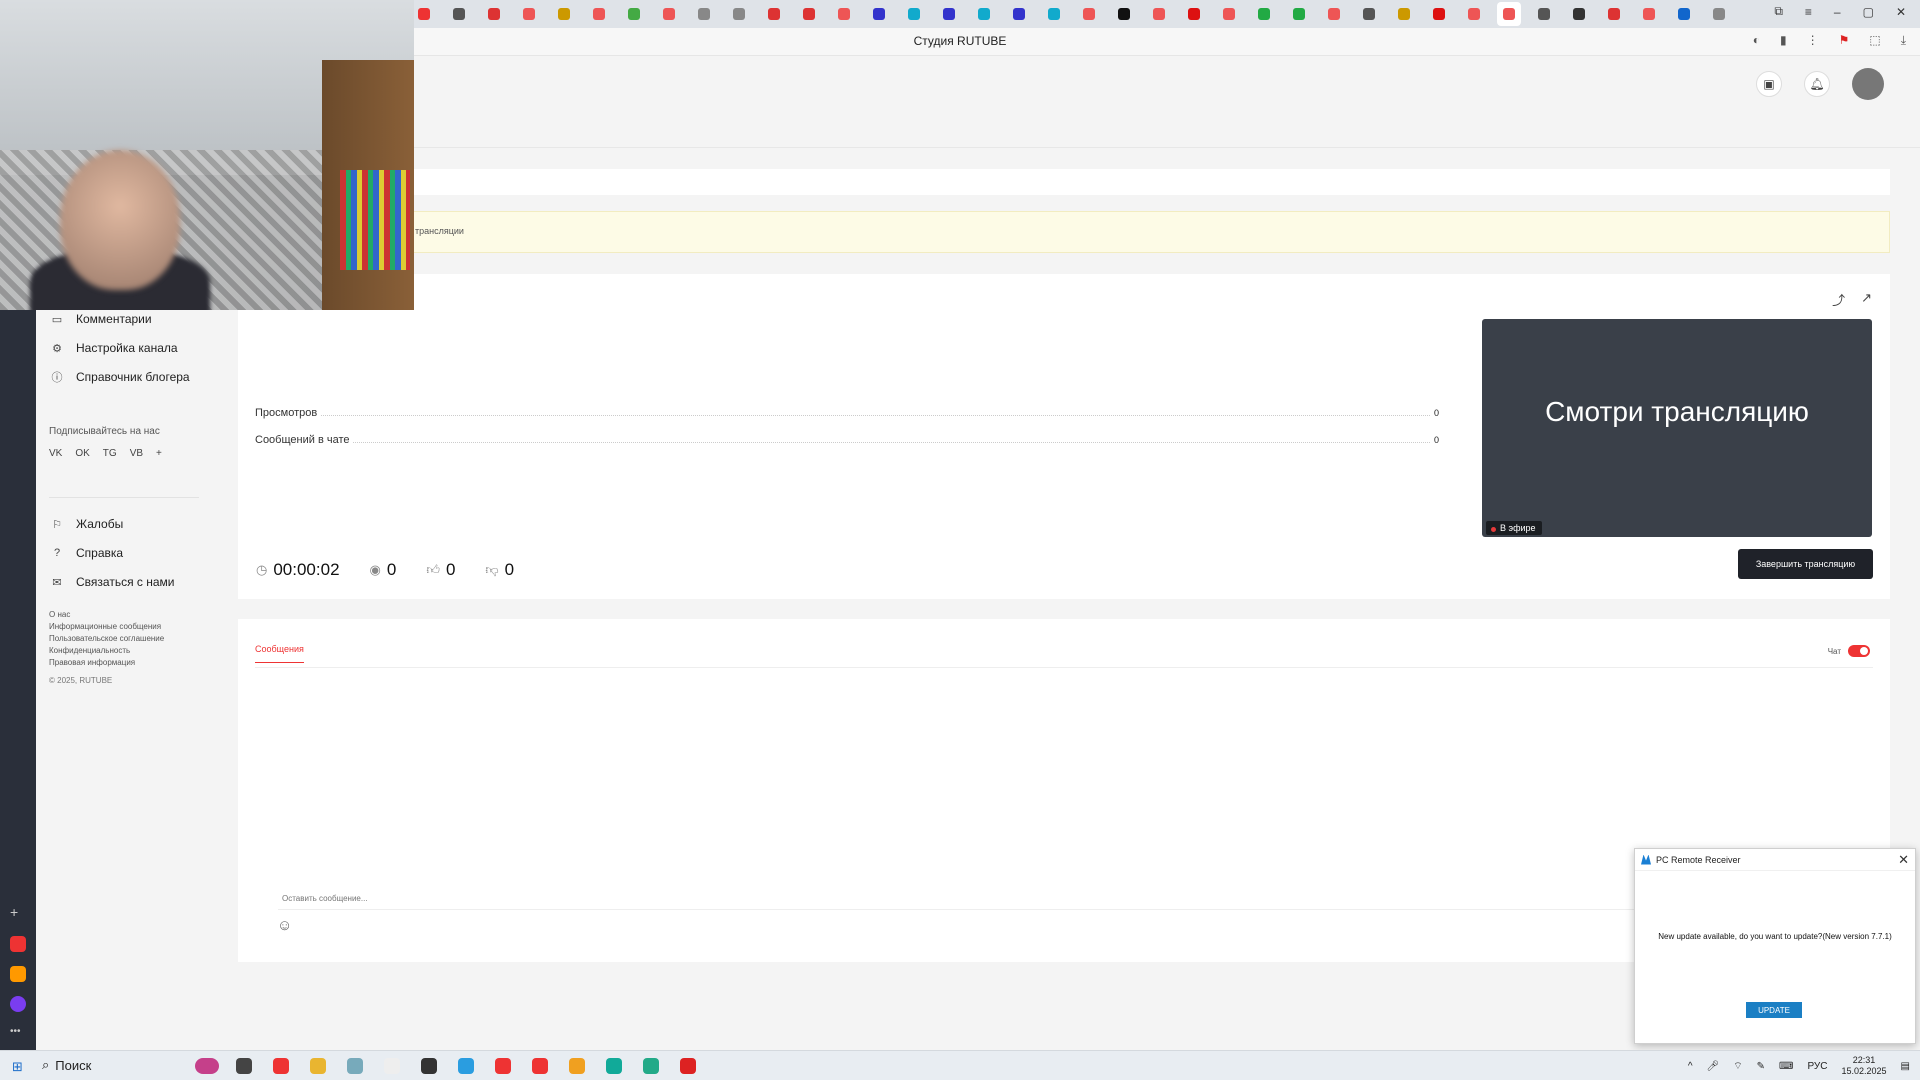 The image size is (1920, 1080). I want to click on close-window-icon: ✕, so click(1901, 12).